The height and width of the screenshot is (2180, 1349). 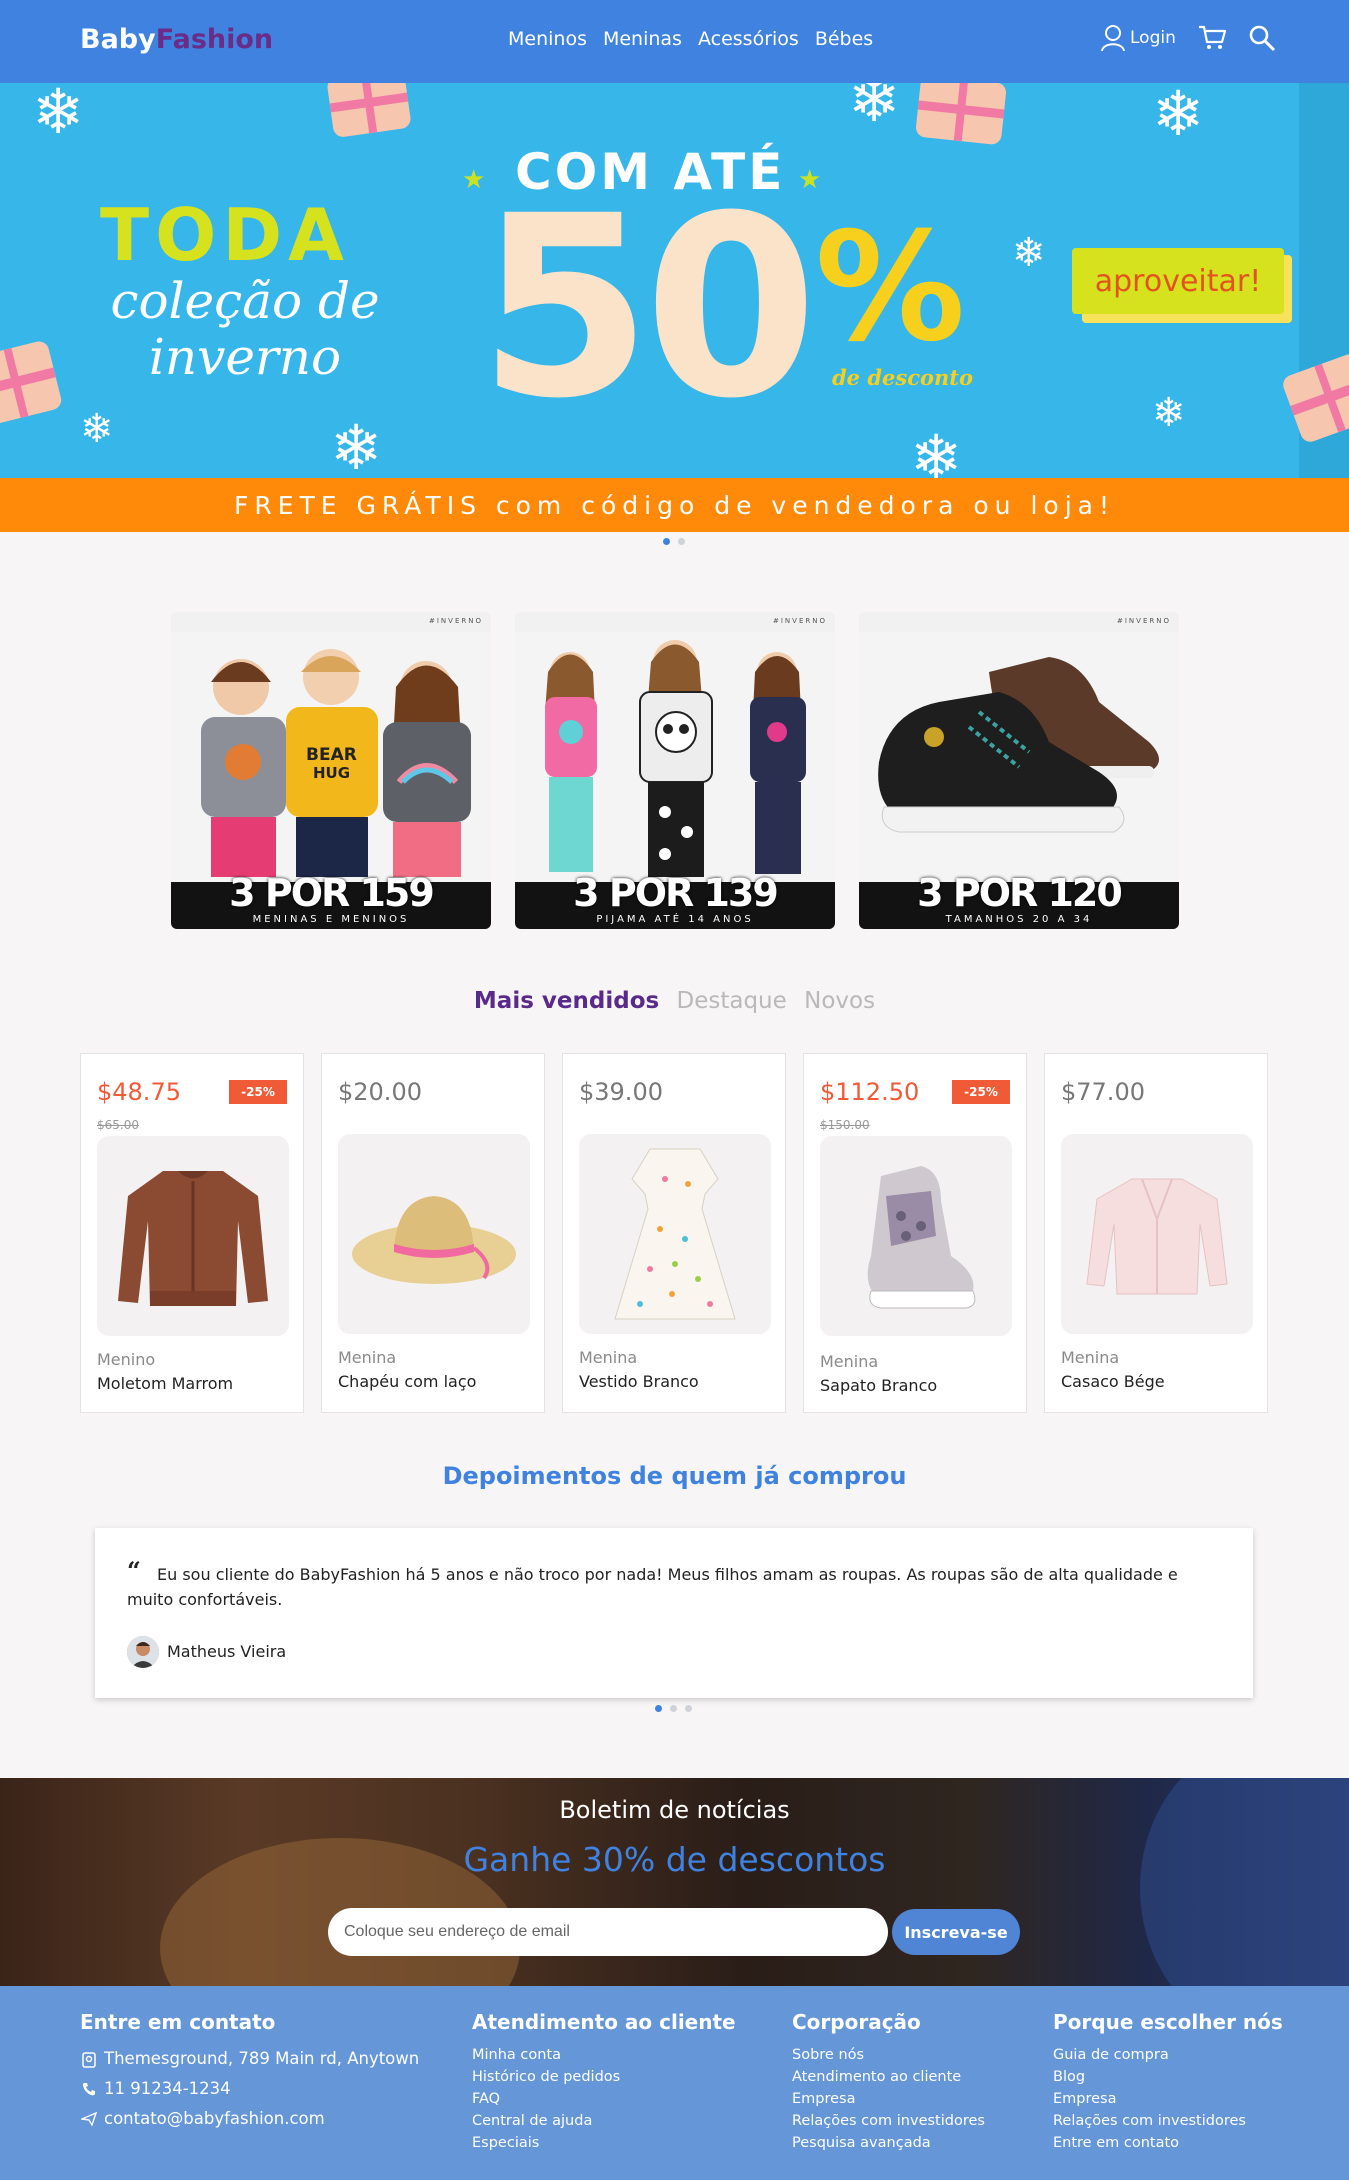 What do you see at coordinates (604, 2143) in the screenshot?
I see `footer-link: Especiais` at bounding box center [604, 2143].